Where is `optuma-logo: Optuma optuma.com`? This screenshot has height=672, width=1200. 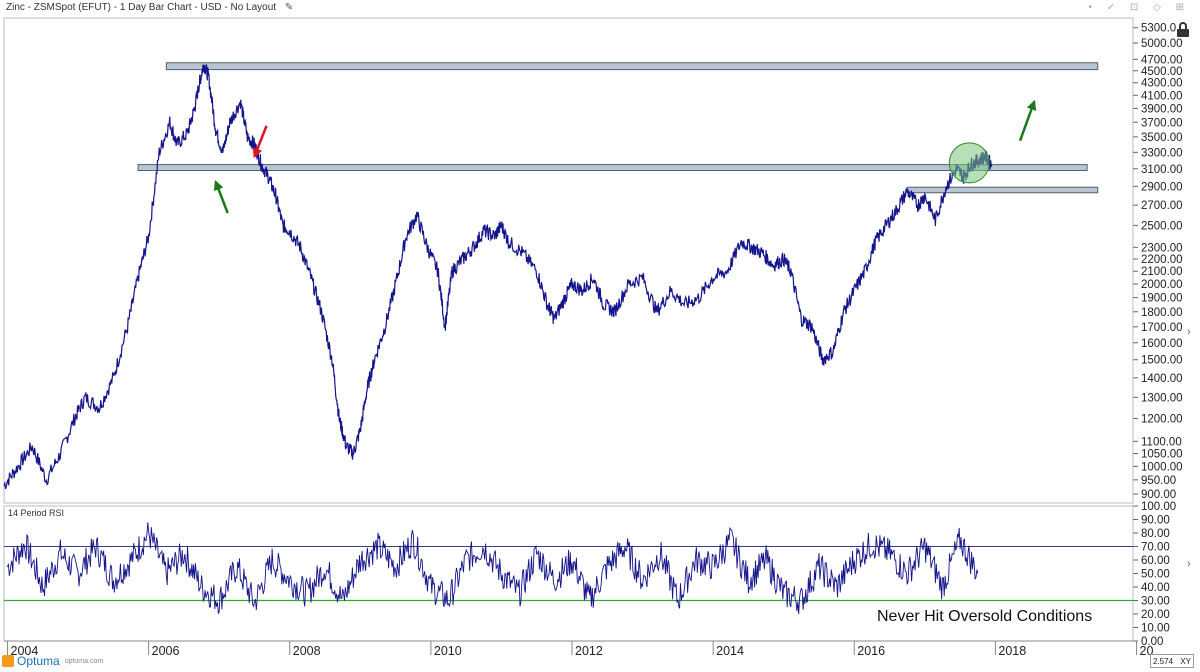 optuma-logo: Optuma optuma.com is located at coordinates (52, 661).